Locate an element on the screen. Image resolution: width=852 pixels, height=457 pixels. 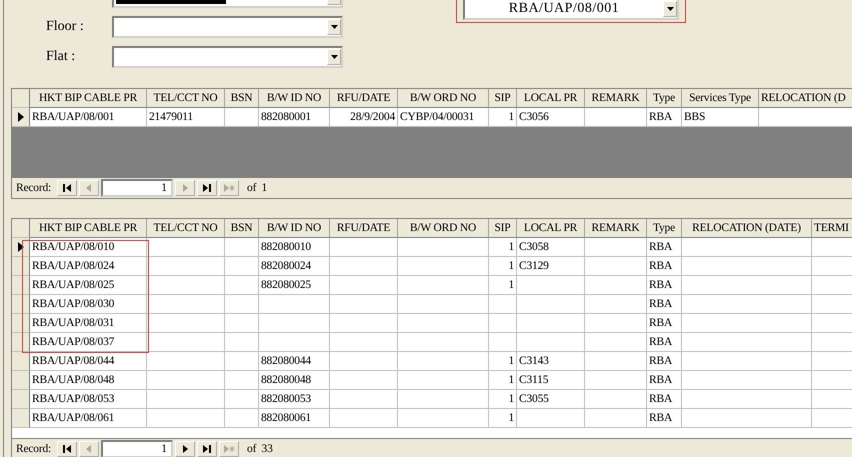
column-header: RELOCATION (DATE) is located at coordinates (747, 228).